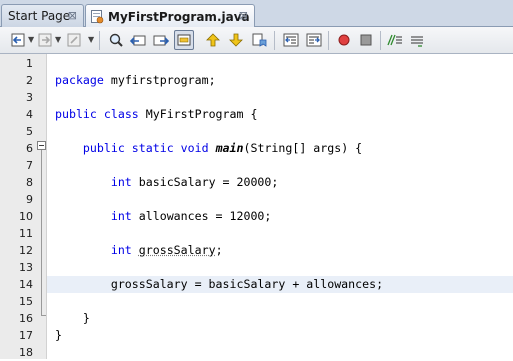 This screenshot has width=513, height=361. Describe the element at coordinates (16, 148) in the screenshot. I see `line-number: 6` at that location.